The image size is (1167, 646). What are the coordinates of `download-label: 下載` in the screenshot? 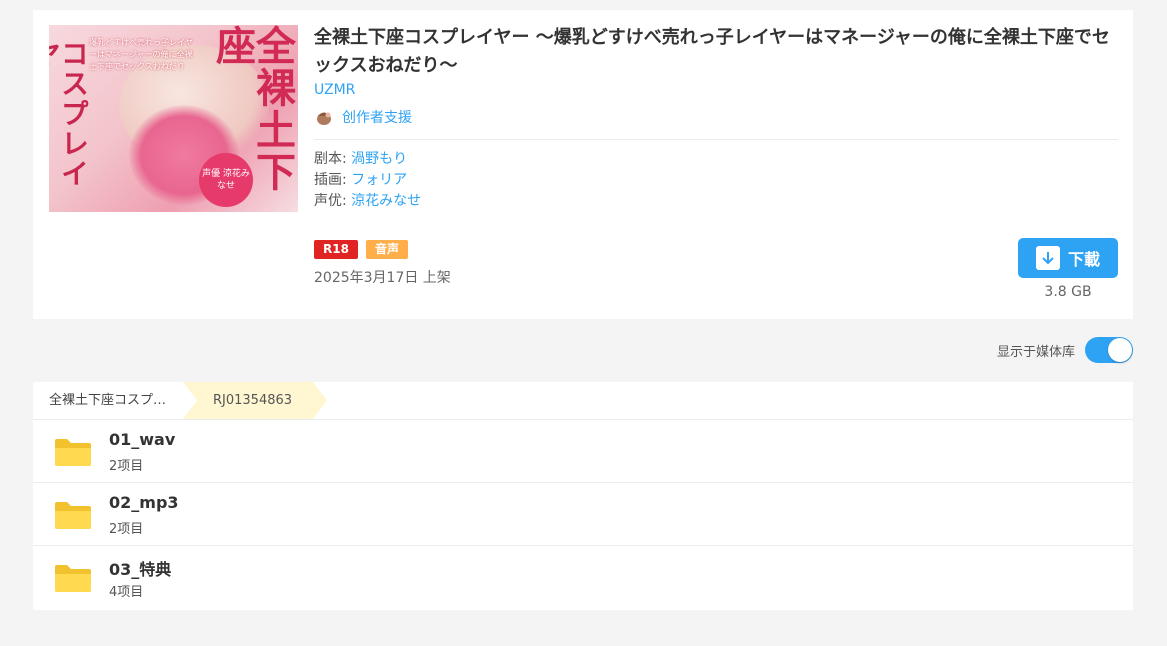 It's located at (1083, 259).